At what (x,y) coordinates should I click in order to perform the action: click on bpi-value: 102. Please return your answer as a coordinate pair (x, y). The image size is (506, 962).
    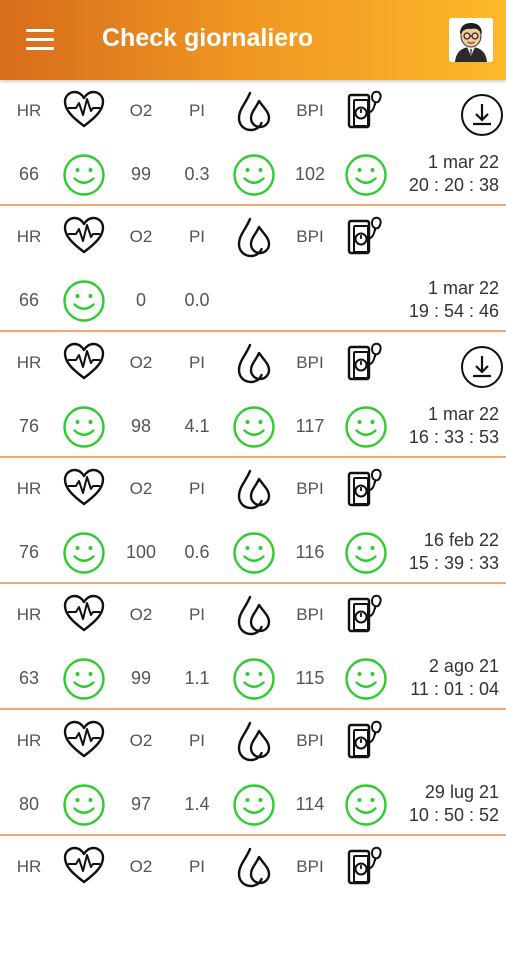
    Looking at the image, I should click on (310, 174).